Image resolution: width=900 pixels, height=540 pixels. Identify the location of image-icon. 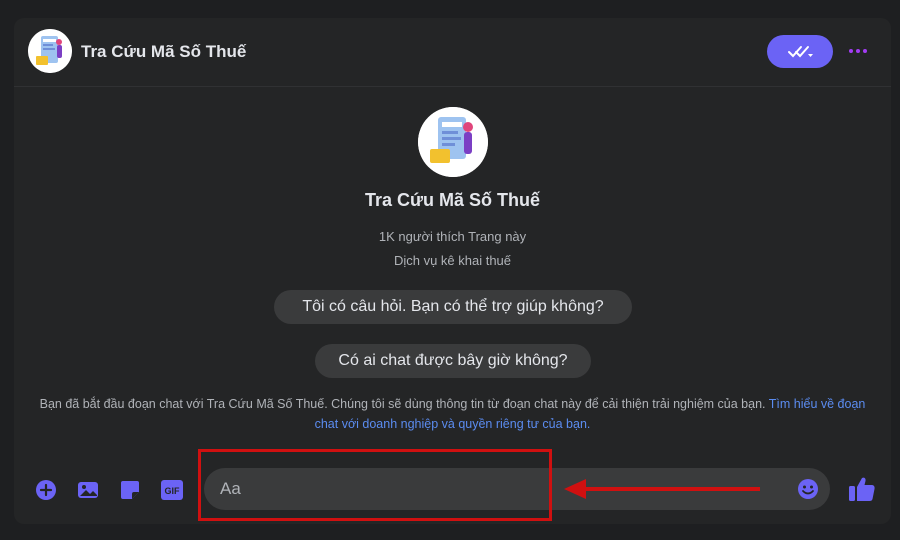
(88, 490).